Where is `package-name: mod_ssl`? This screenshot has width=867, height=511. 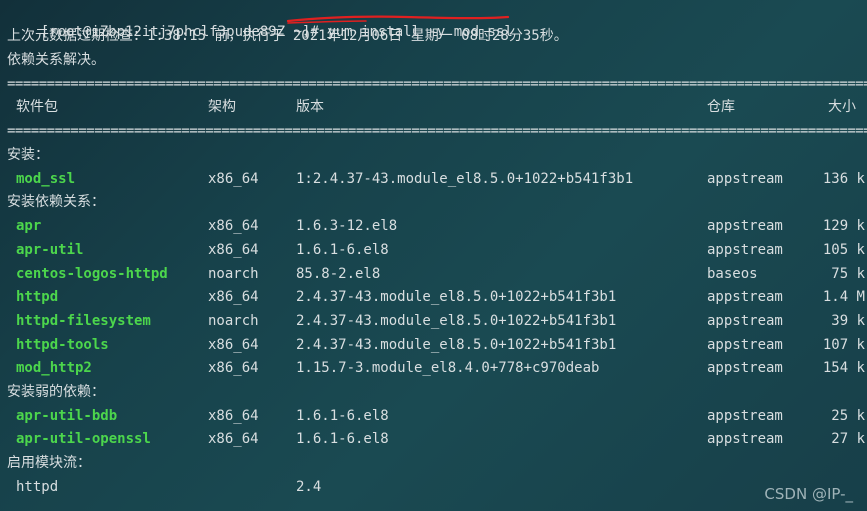
package-name: mod_ssl is located at coordinates (46, 178).